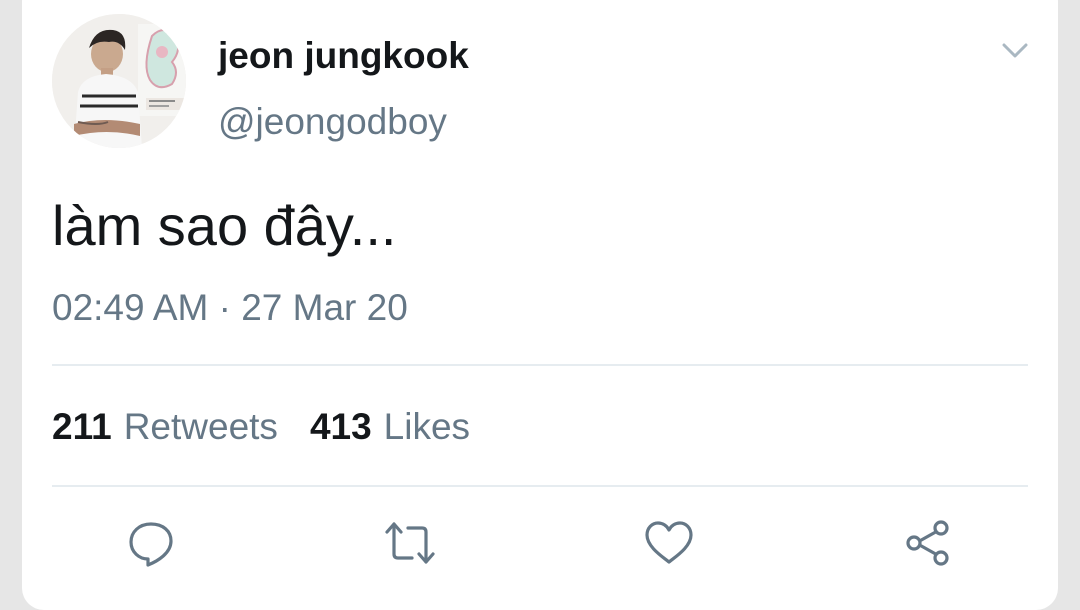 The height and width of the screenshot is (610, 1080). I want to click on retweet-button, so click(410, 543).